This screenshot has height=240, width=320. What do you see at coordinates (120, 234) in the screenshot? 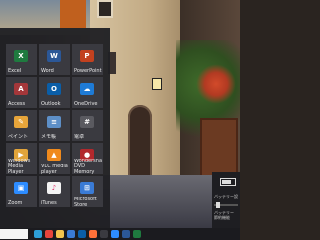
I see `taskbar` at bounding box center [120, 234].